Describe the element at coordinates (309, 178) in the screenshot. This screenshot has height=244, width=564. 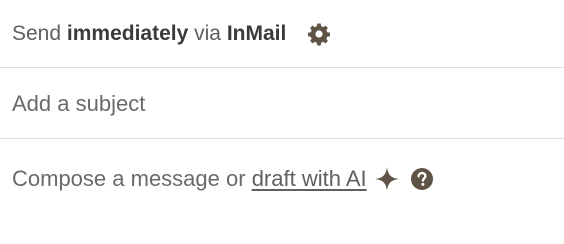
I see `draft-with-ai-link: draft with AI` at that location.